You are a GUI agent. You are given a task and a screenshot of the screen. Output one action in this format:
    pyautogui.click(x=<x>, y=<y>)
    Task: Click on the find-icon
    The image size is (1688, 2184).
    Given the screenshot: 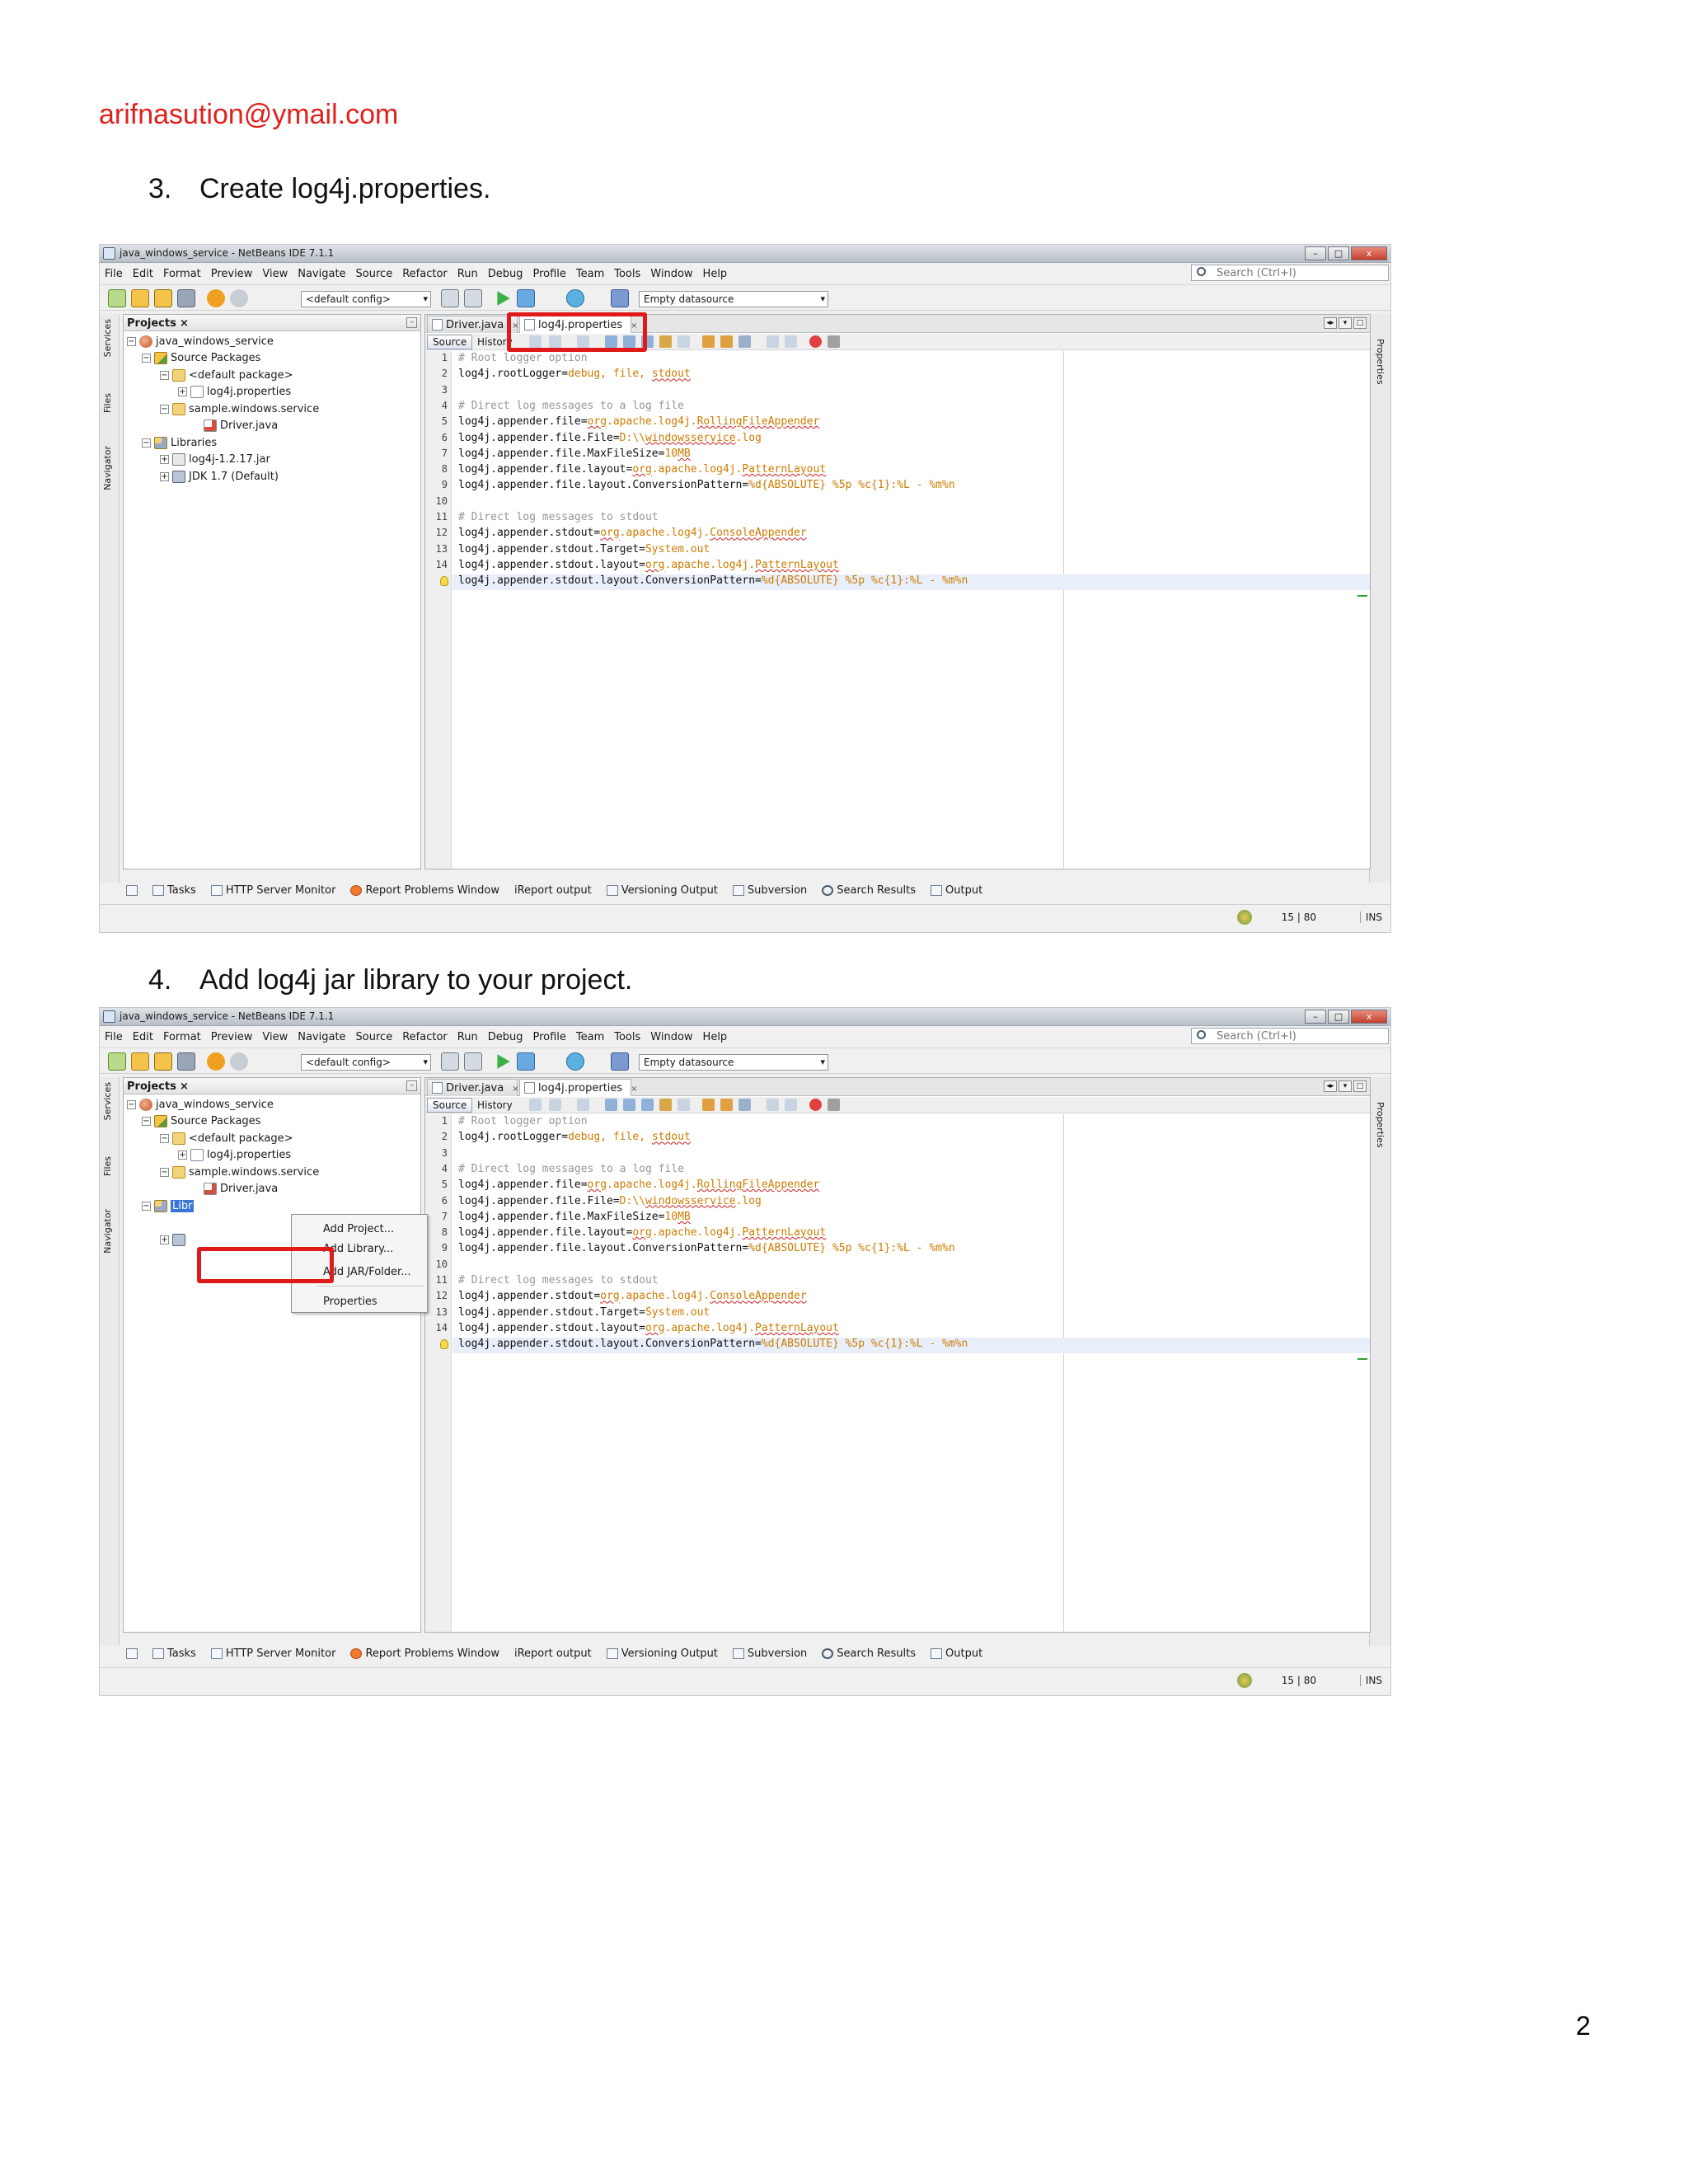 What is the action you would take?
    pyautogui.click(x=611, y=1105)
    